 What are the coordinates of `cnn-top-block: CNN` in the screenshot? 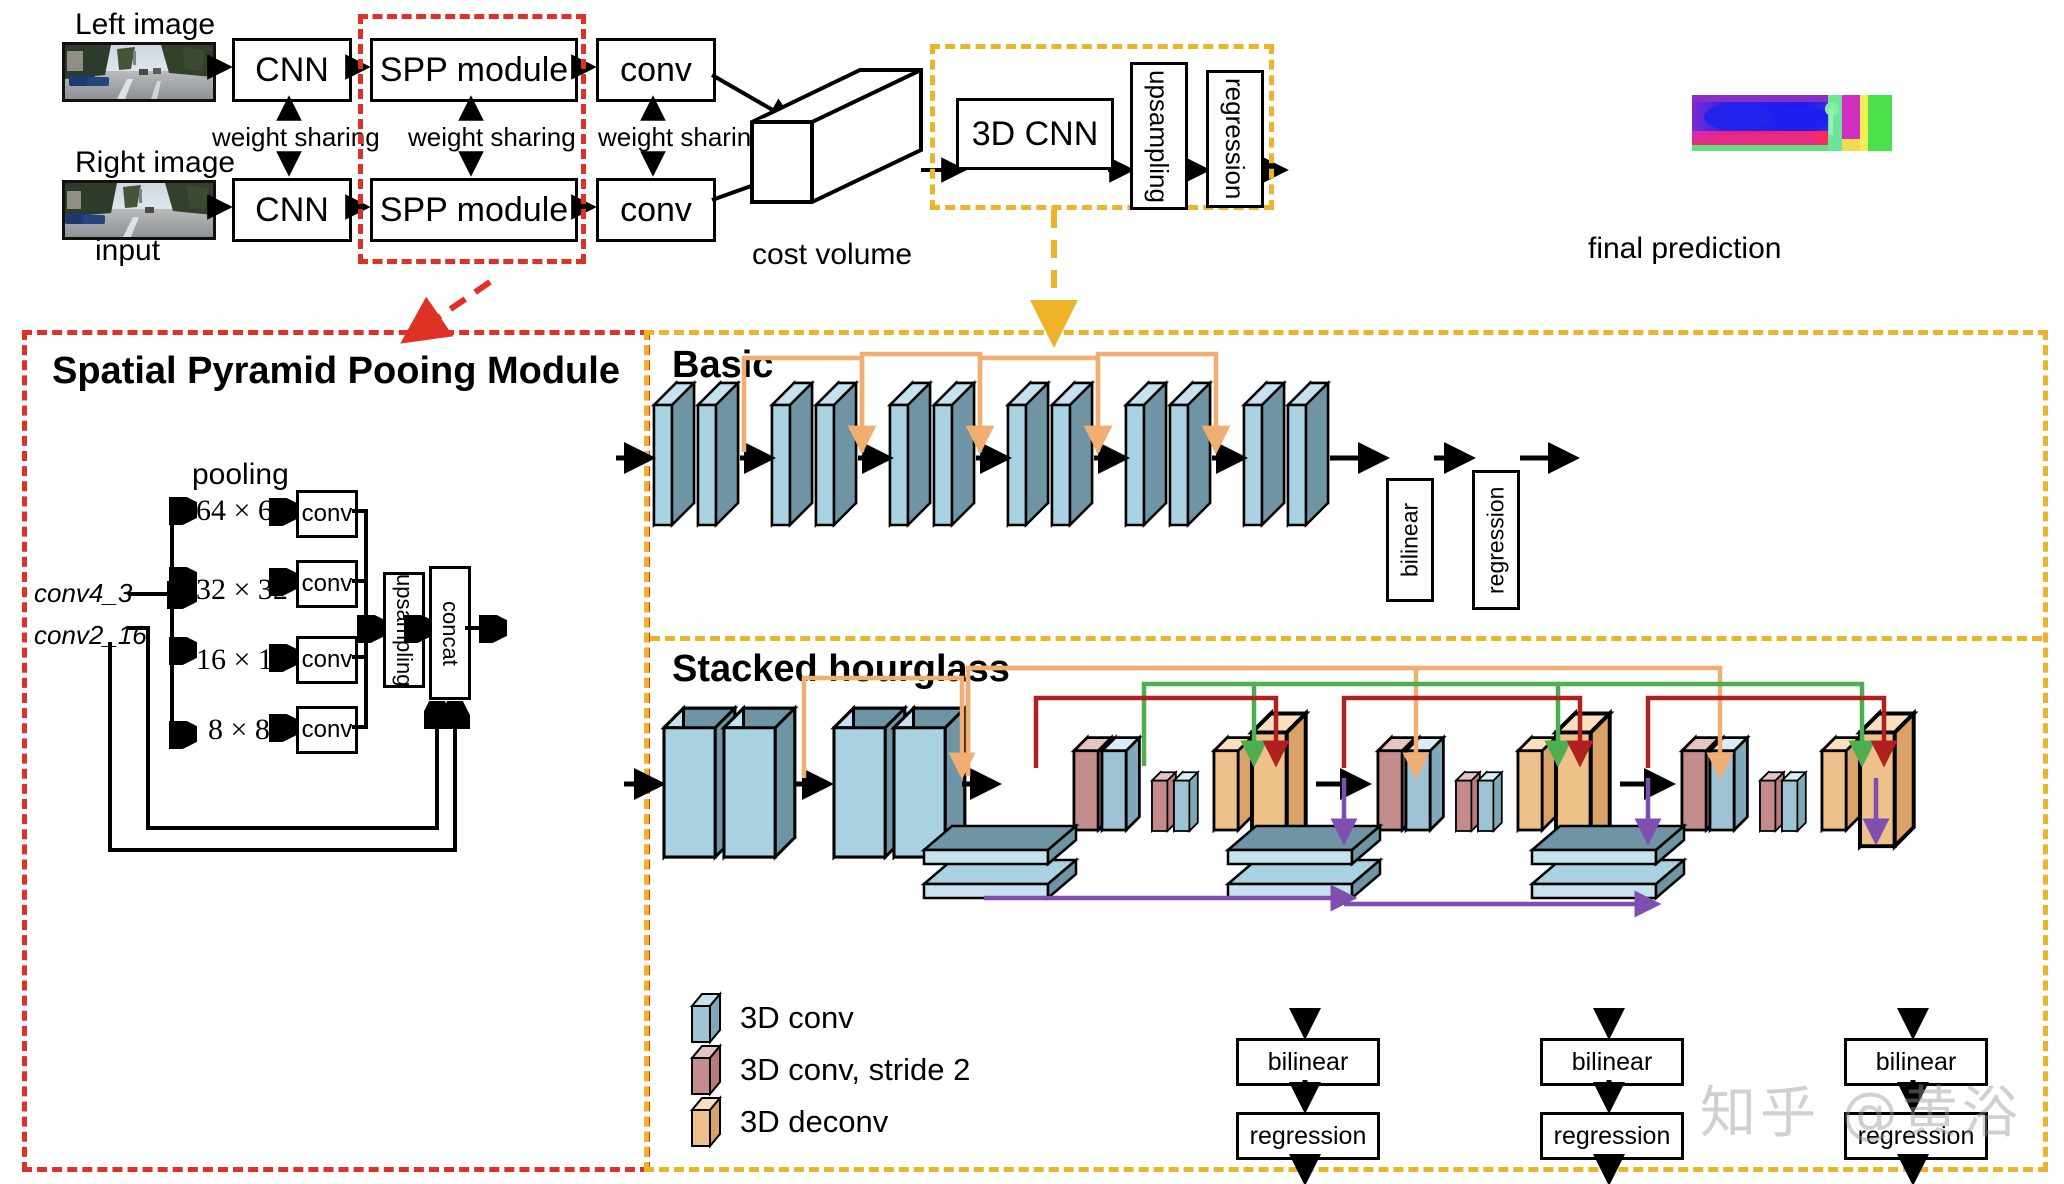 It's located at (292, 70).